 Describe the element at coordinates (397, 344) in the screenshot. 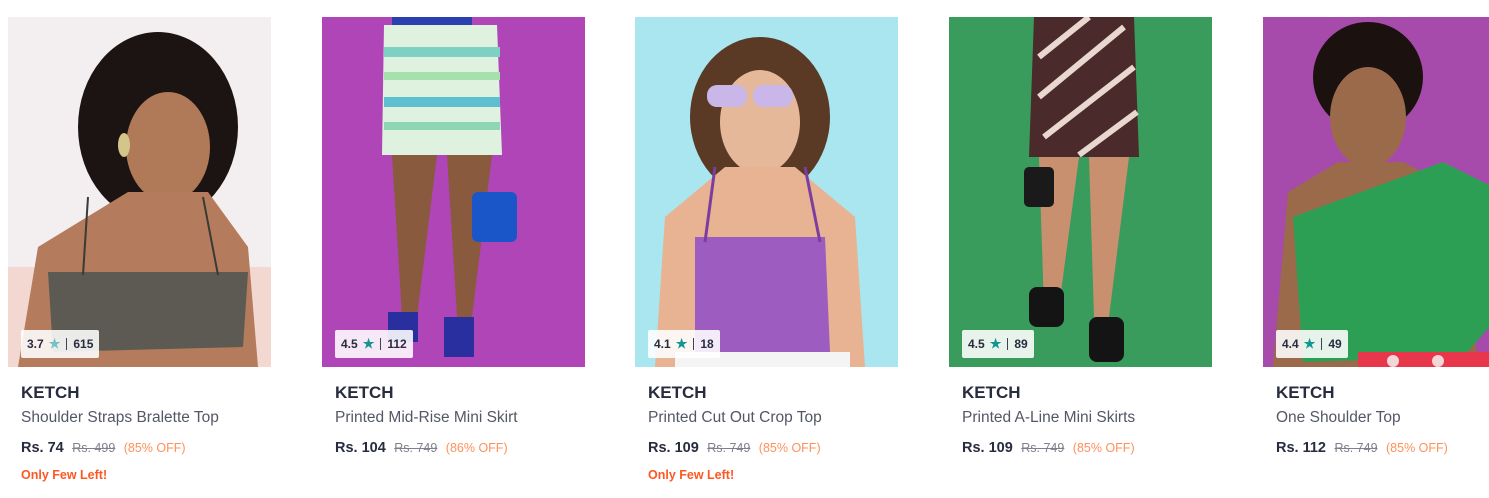

I see `rating-count: 112` at that location.